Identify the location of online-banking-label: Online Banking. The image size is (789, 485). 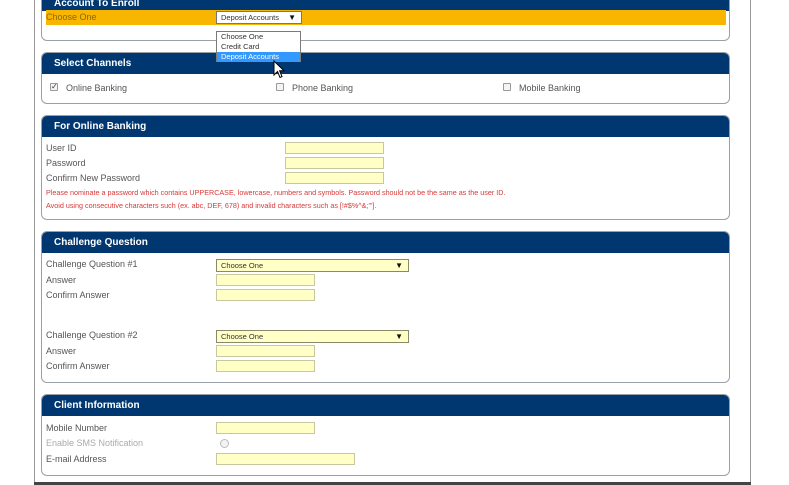
(97, 88).